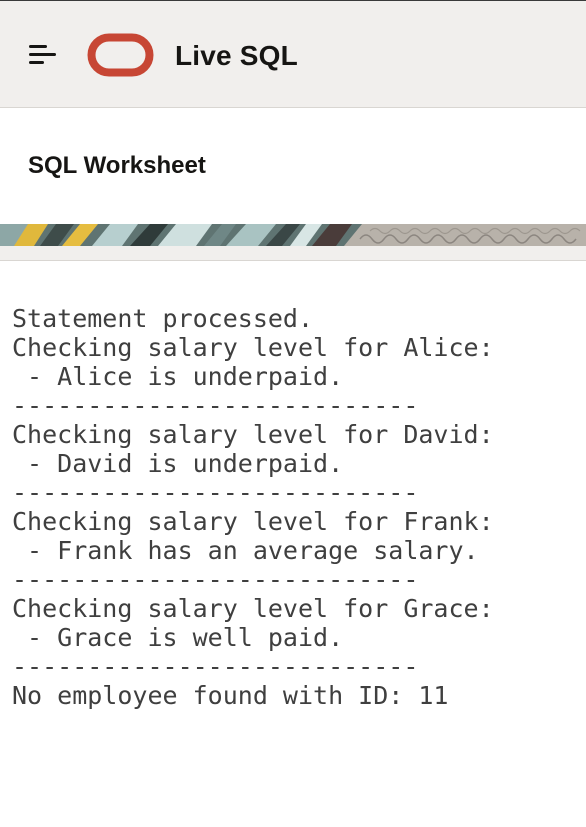 Image resolution: width=586 pixels, height=827 pixels. I want to click on output-line: Checking salary level for David:, so click(253, 434).